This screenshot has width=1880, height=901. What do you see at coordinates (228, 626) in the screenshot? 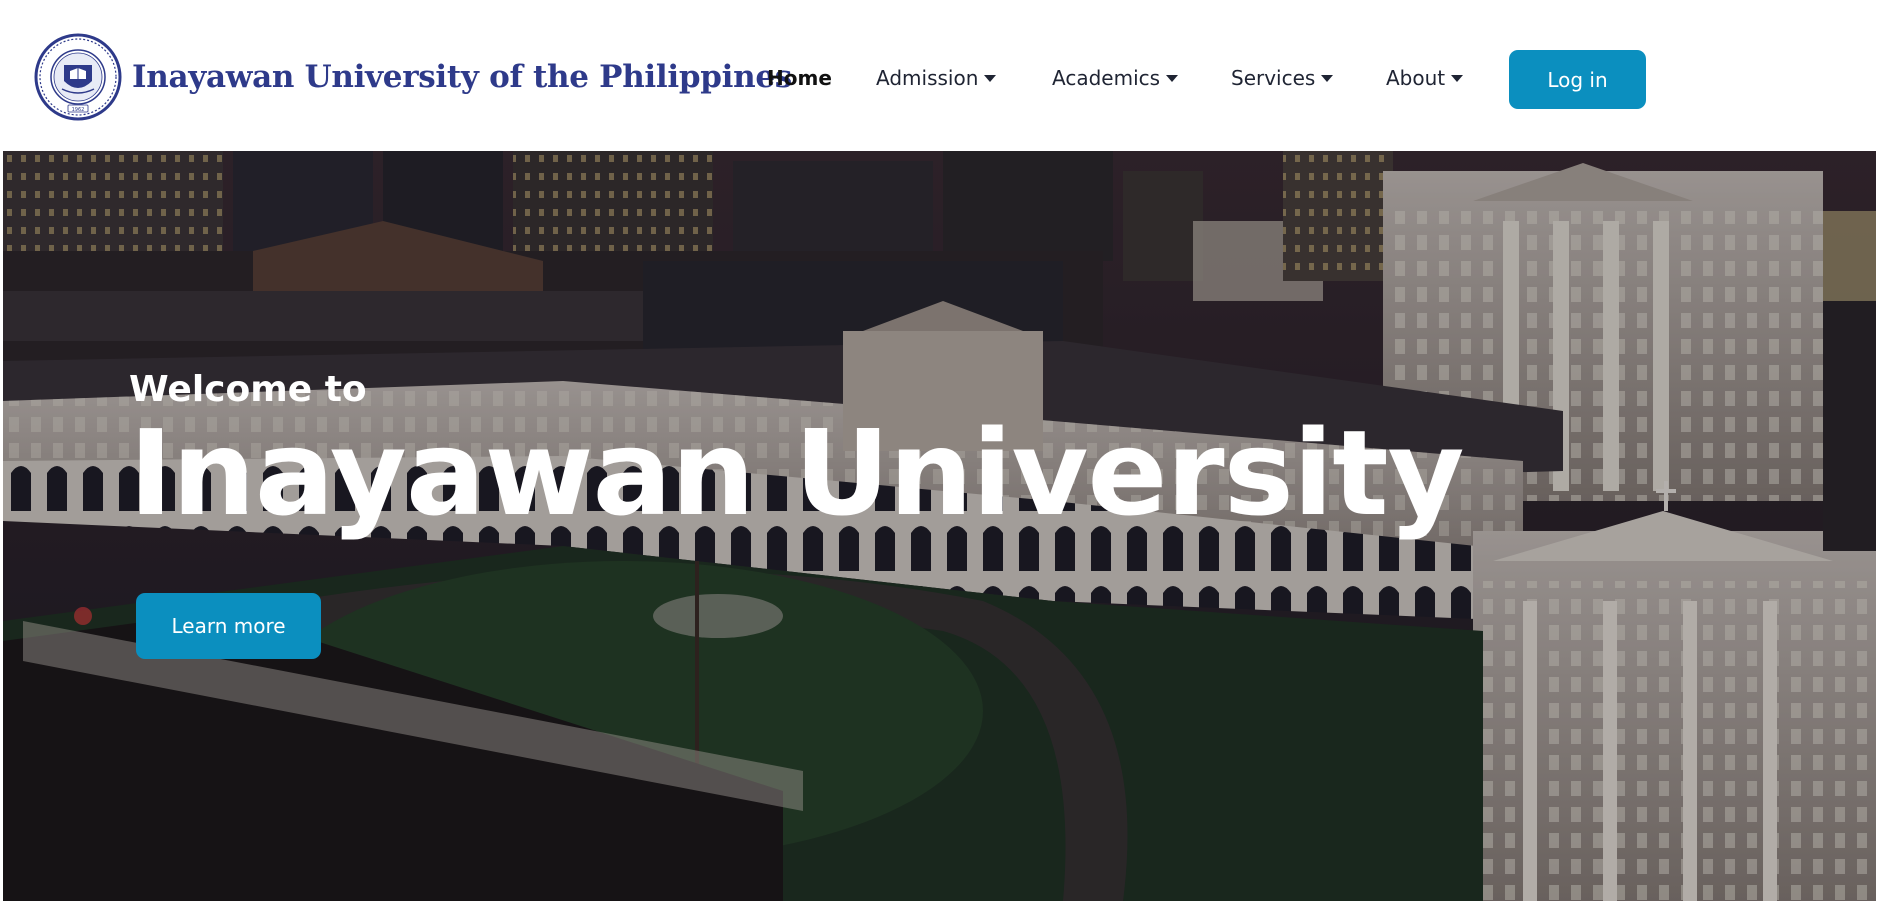
I see `learn-more-button: Learn more` at bounding box center [228, 626].